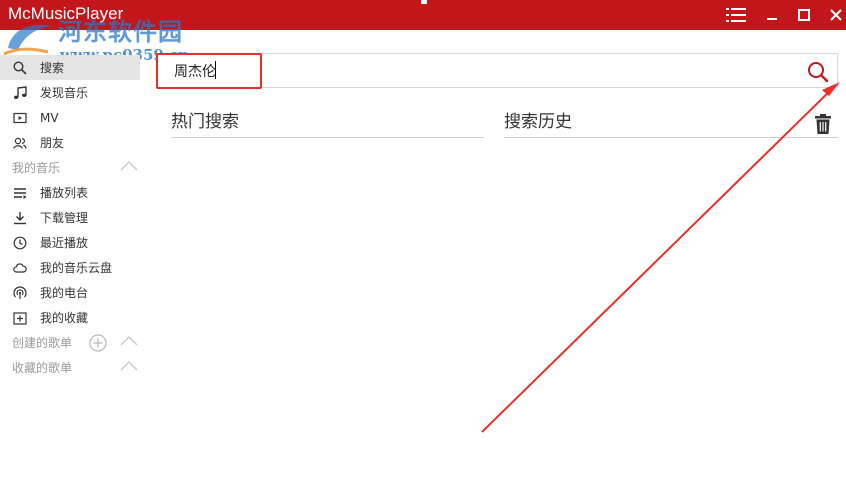 This screenshot has width=846, height=492. What do you see at coordinates (52, 68) in the screenshot?
I see `sidebar-item-label: 搜索` at bounding box center [52, 68].